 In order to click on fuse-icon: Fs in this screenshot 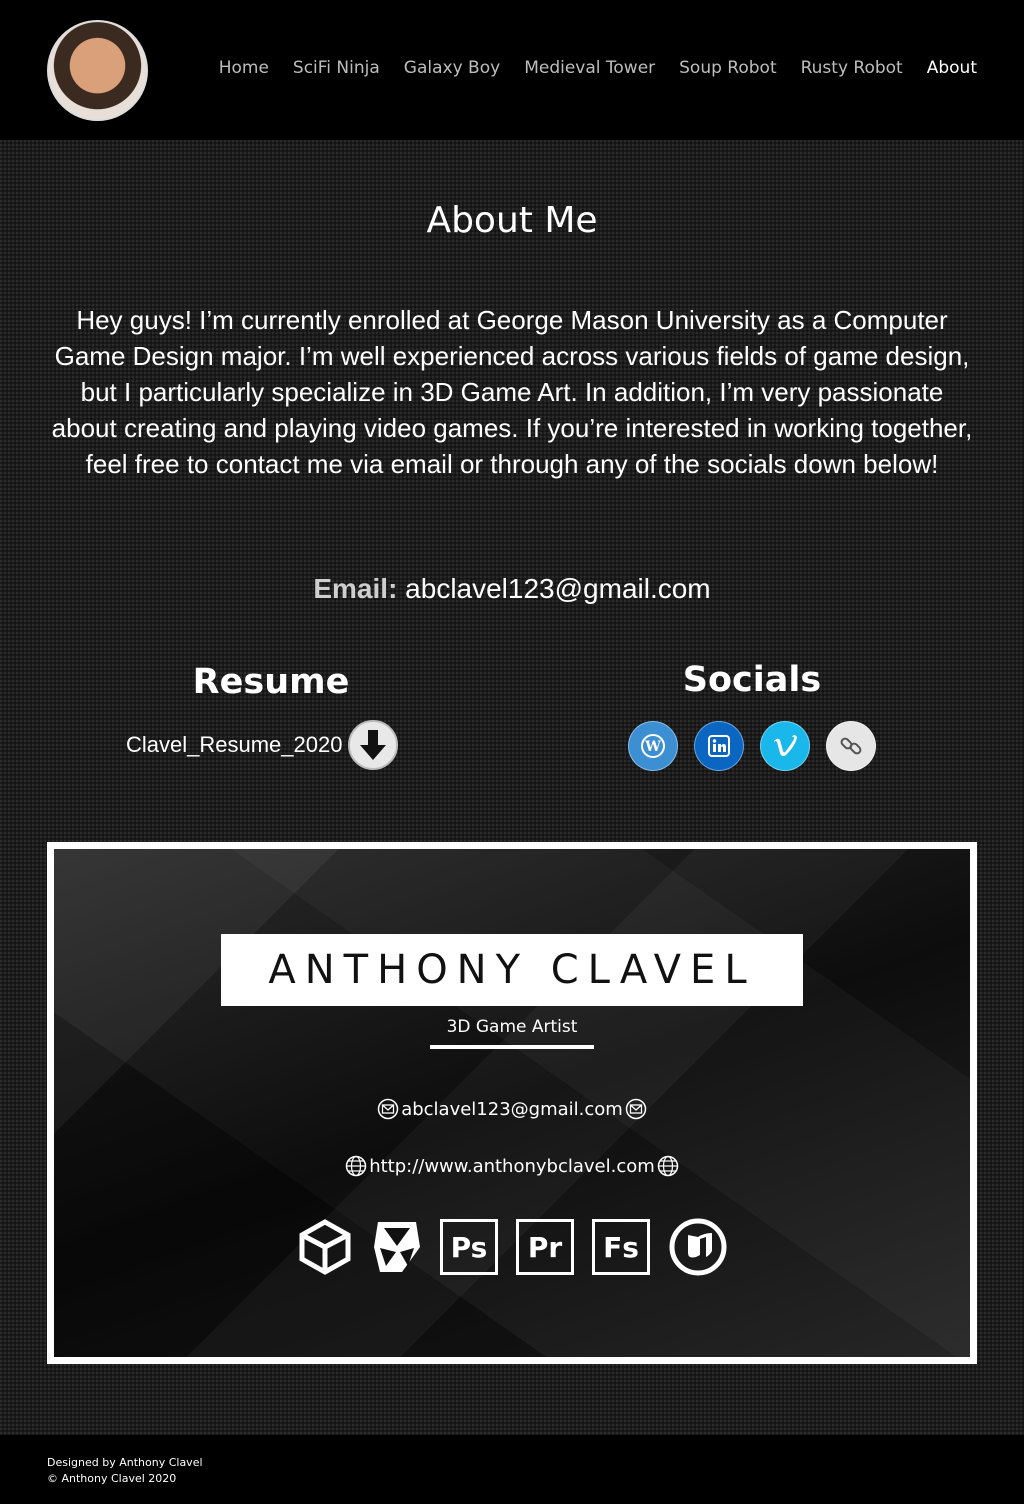, I will do `click(621, 1247)`.